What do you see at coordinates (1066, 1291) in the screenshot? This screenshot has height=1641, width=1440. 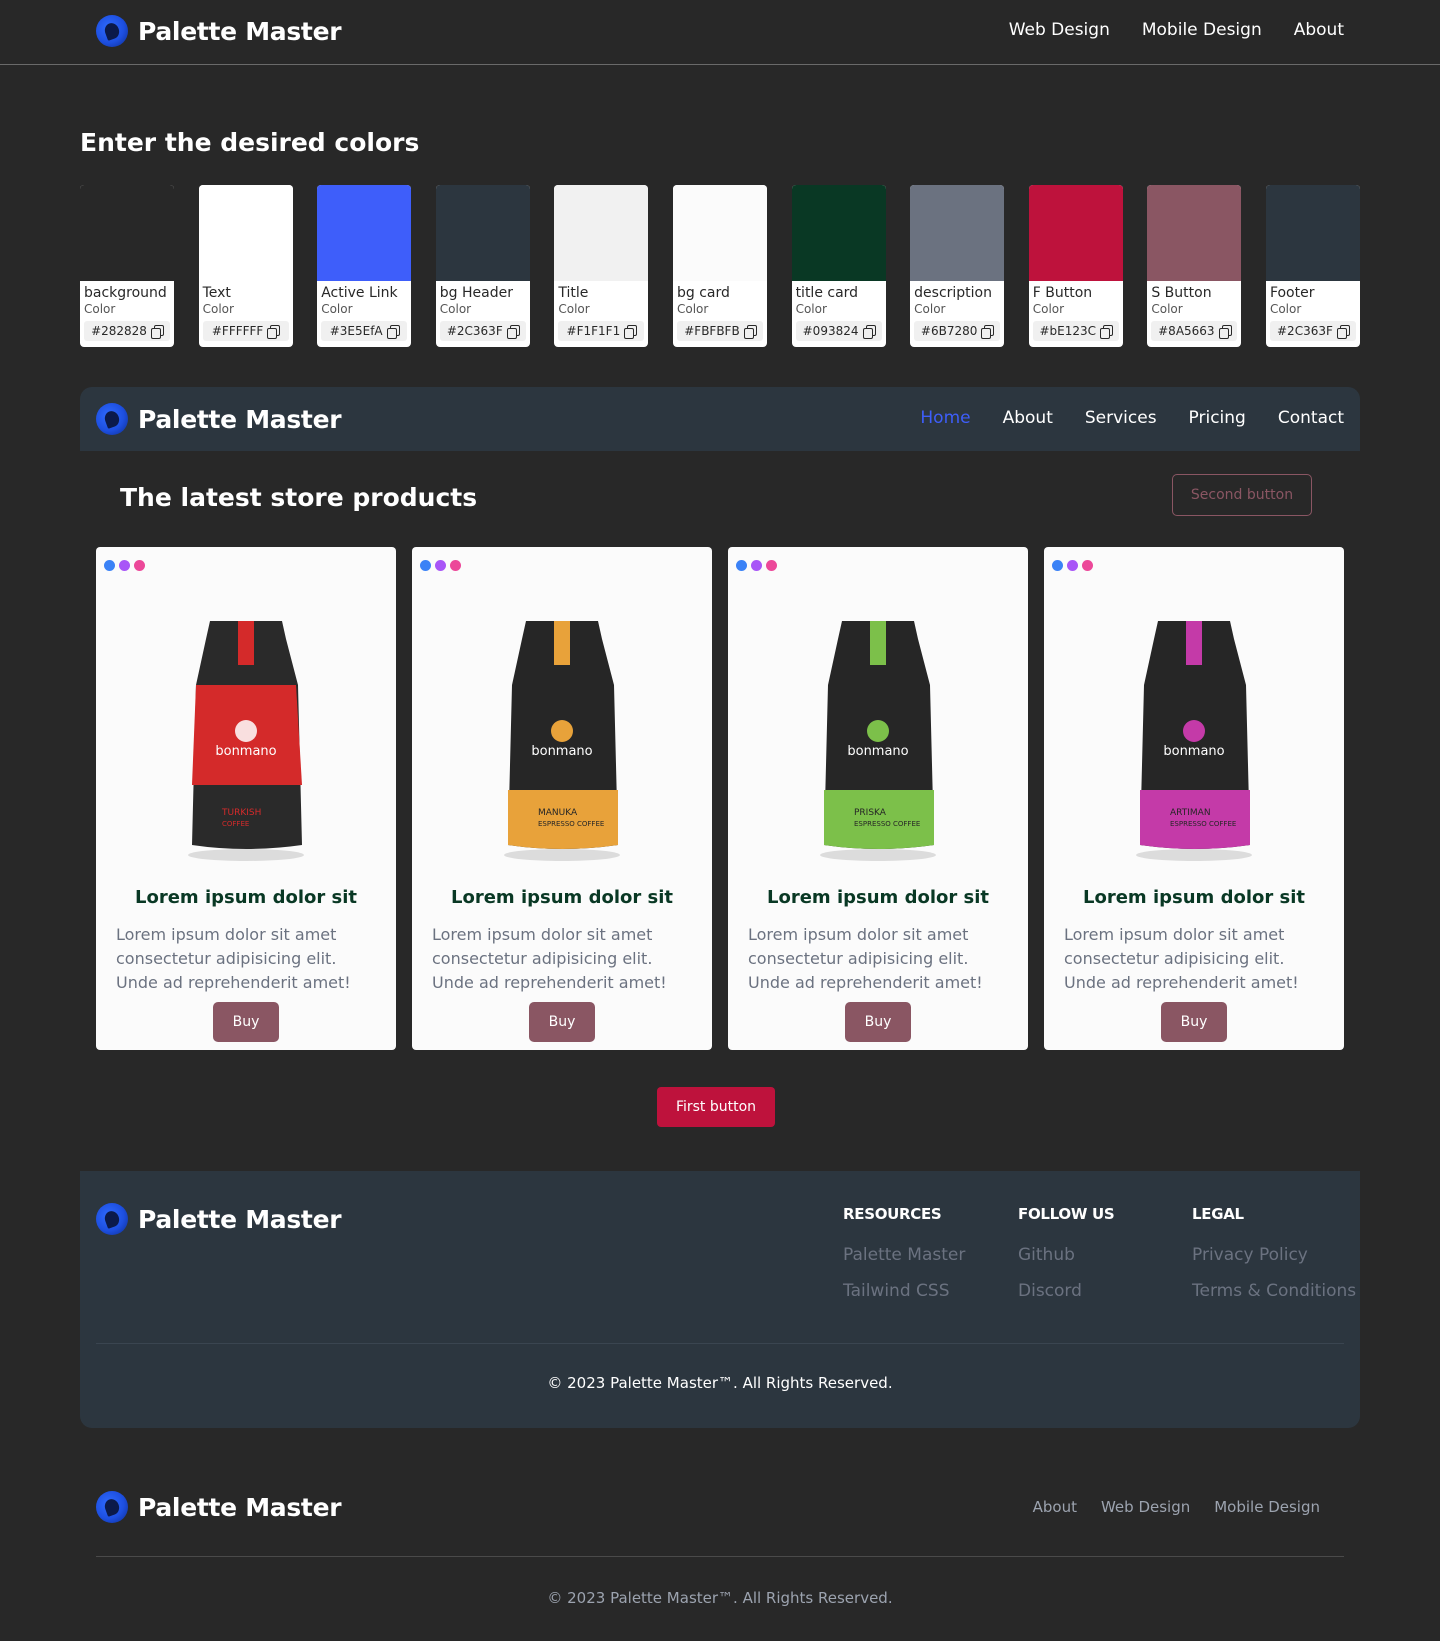 I see `footer-link-discord: Discord` at bounding box center [1066, 1291].